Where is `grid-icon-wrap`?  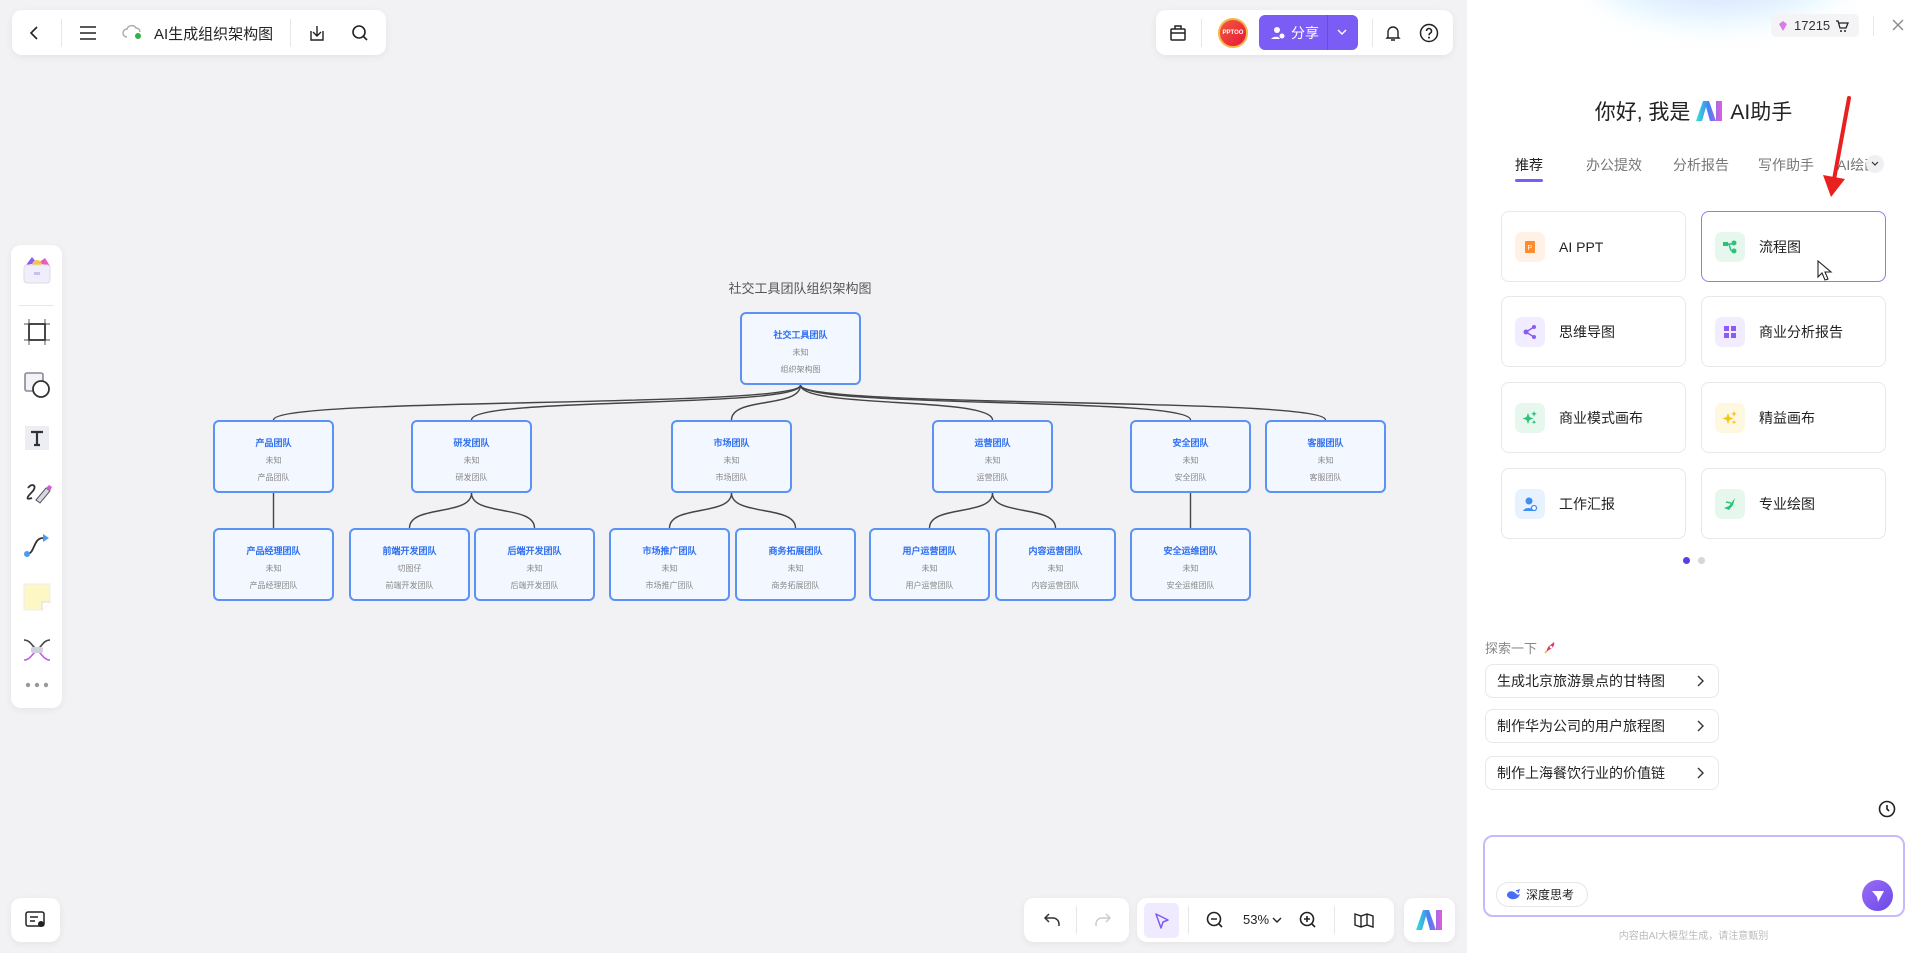
grid-icon-wrap is located at coordinates (1730, 331).